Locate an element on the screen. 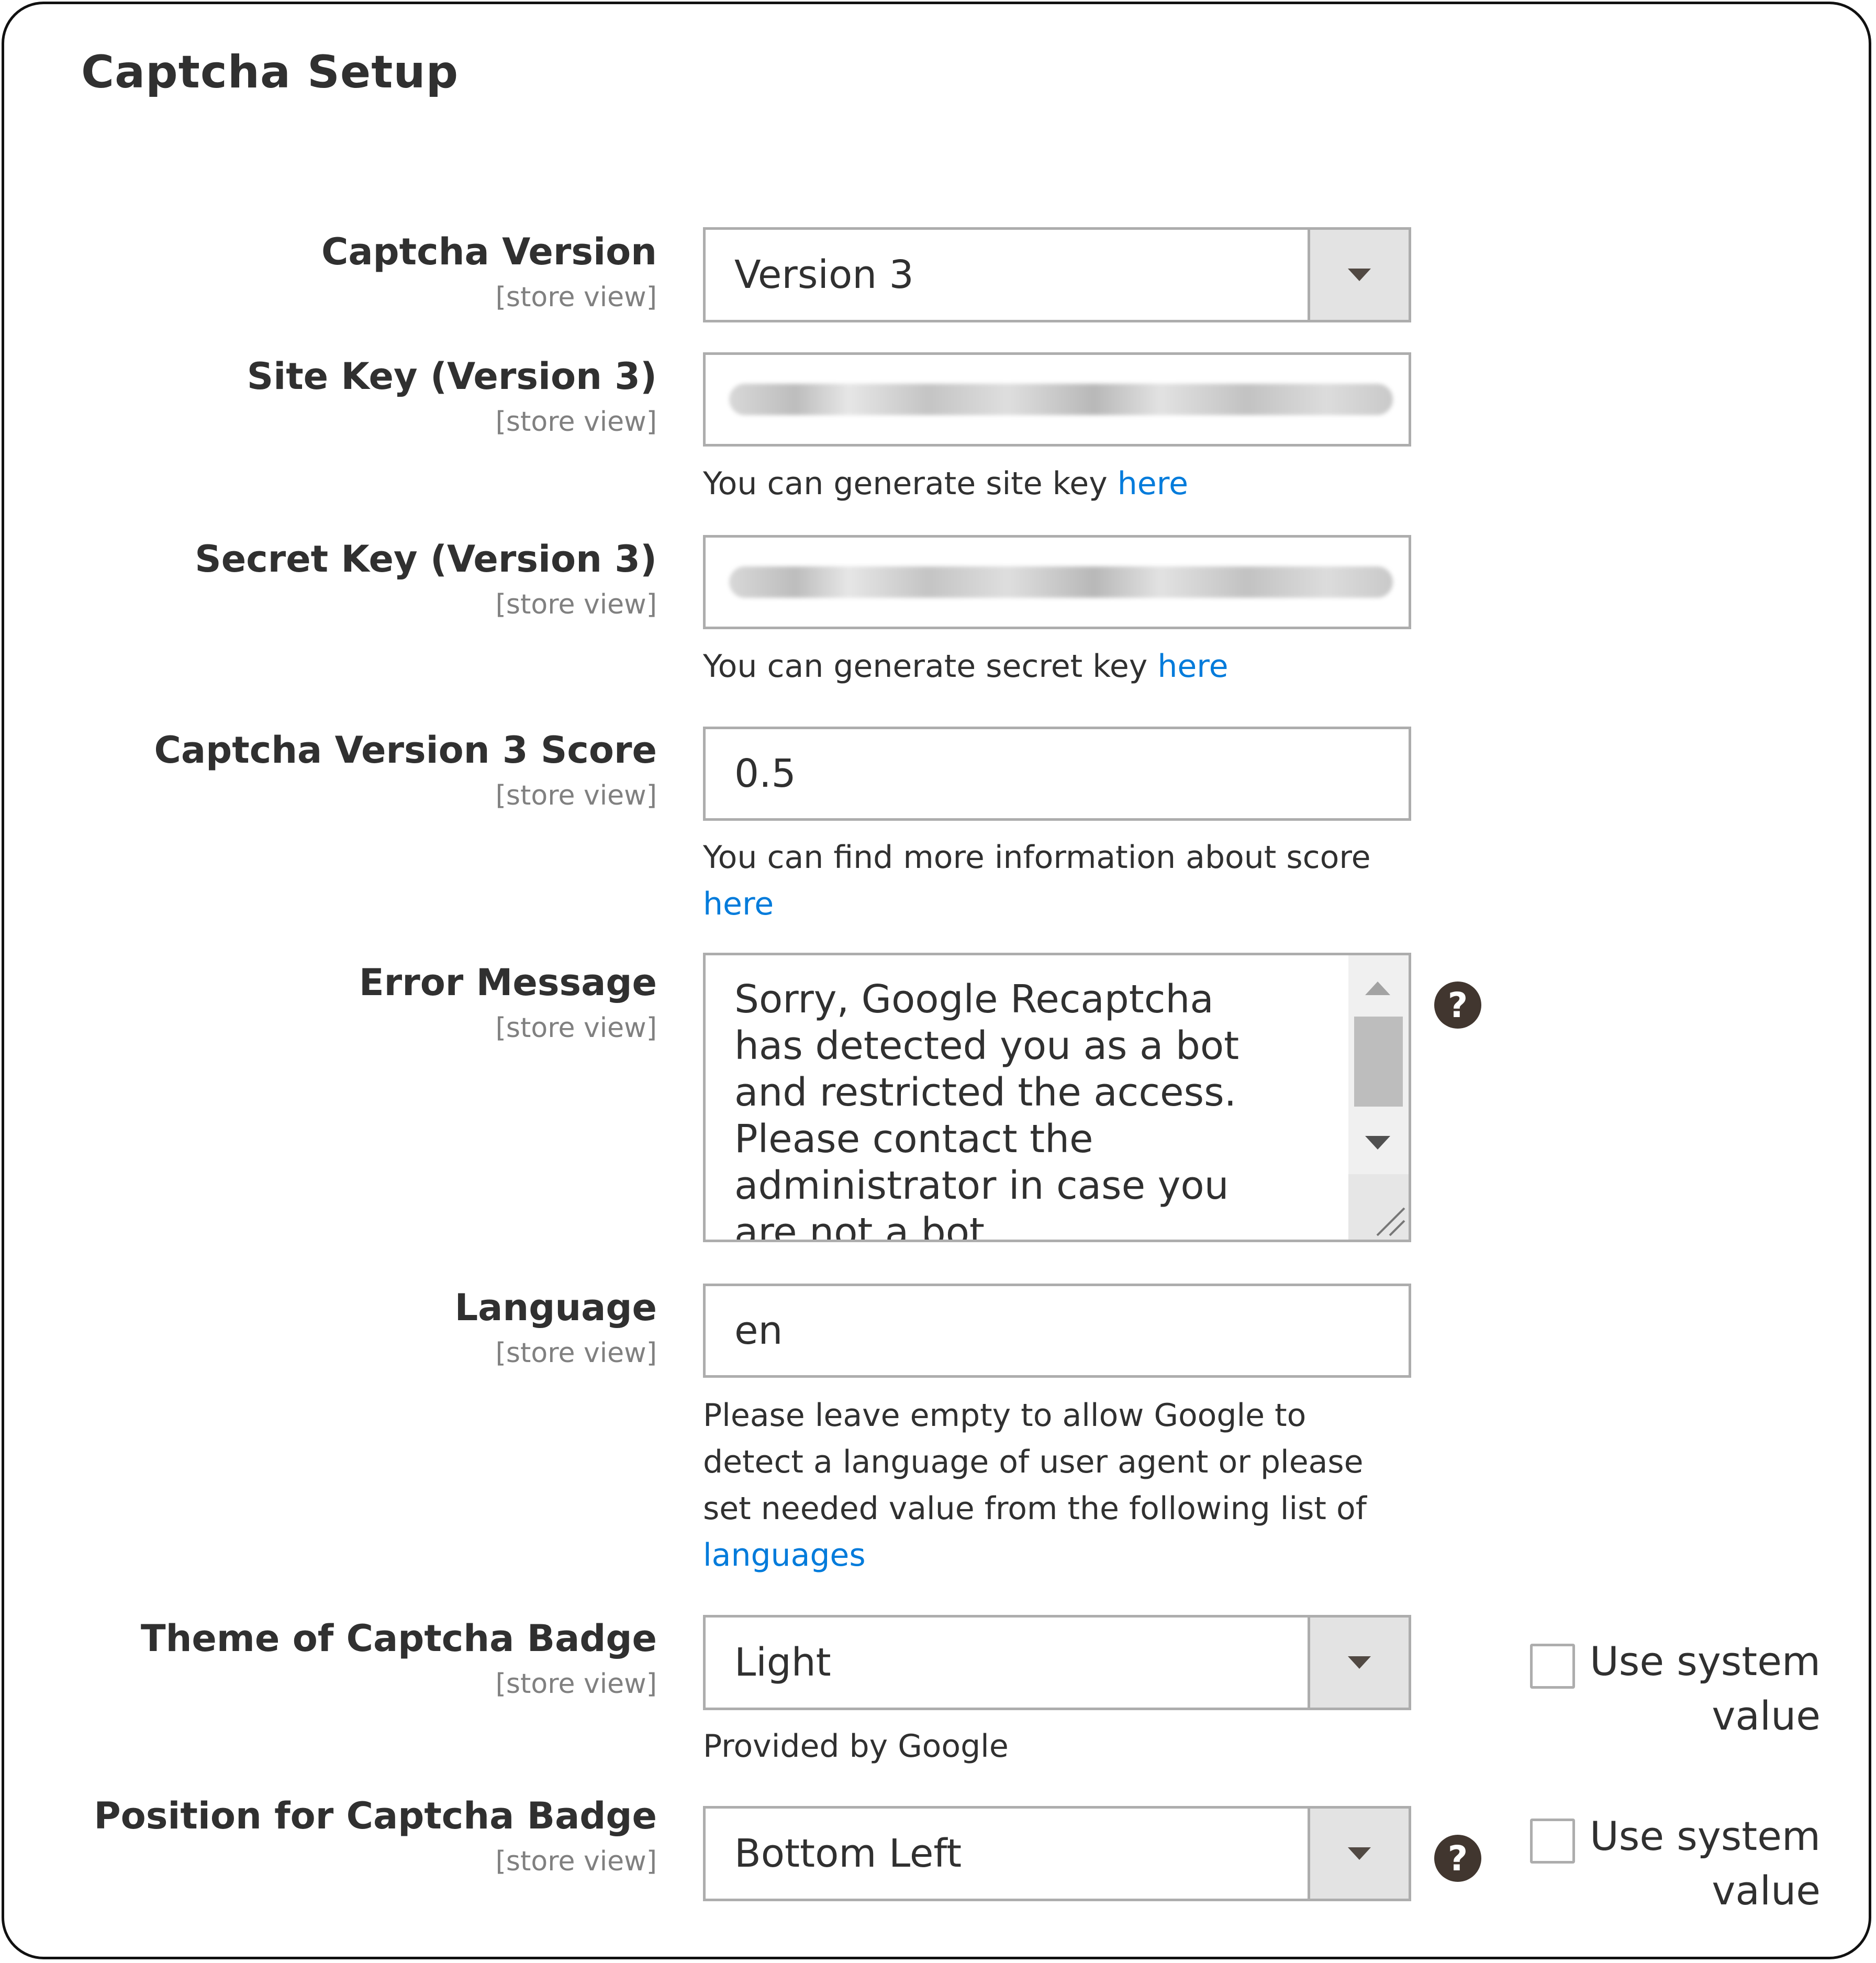 This screenshot has width=1876, height=1963. score-value: 0.5 is located at coordinates (765, 773).